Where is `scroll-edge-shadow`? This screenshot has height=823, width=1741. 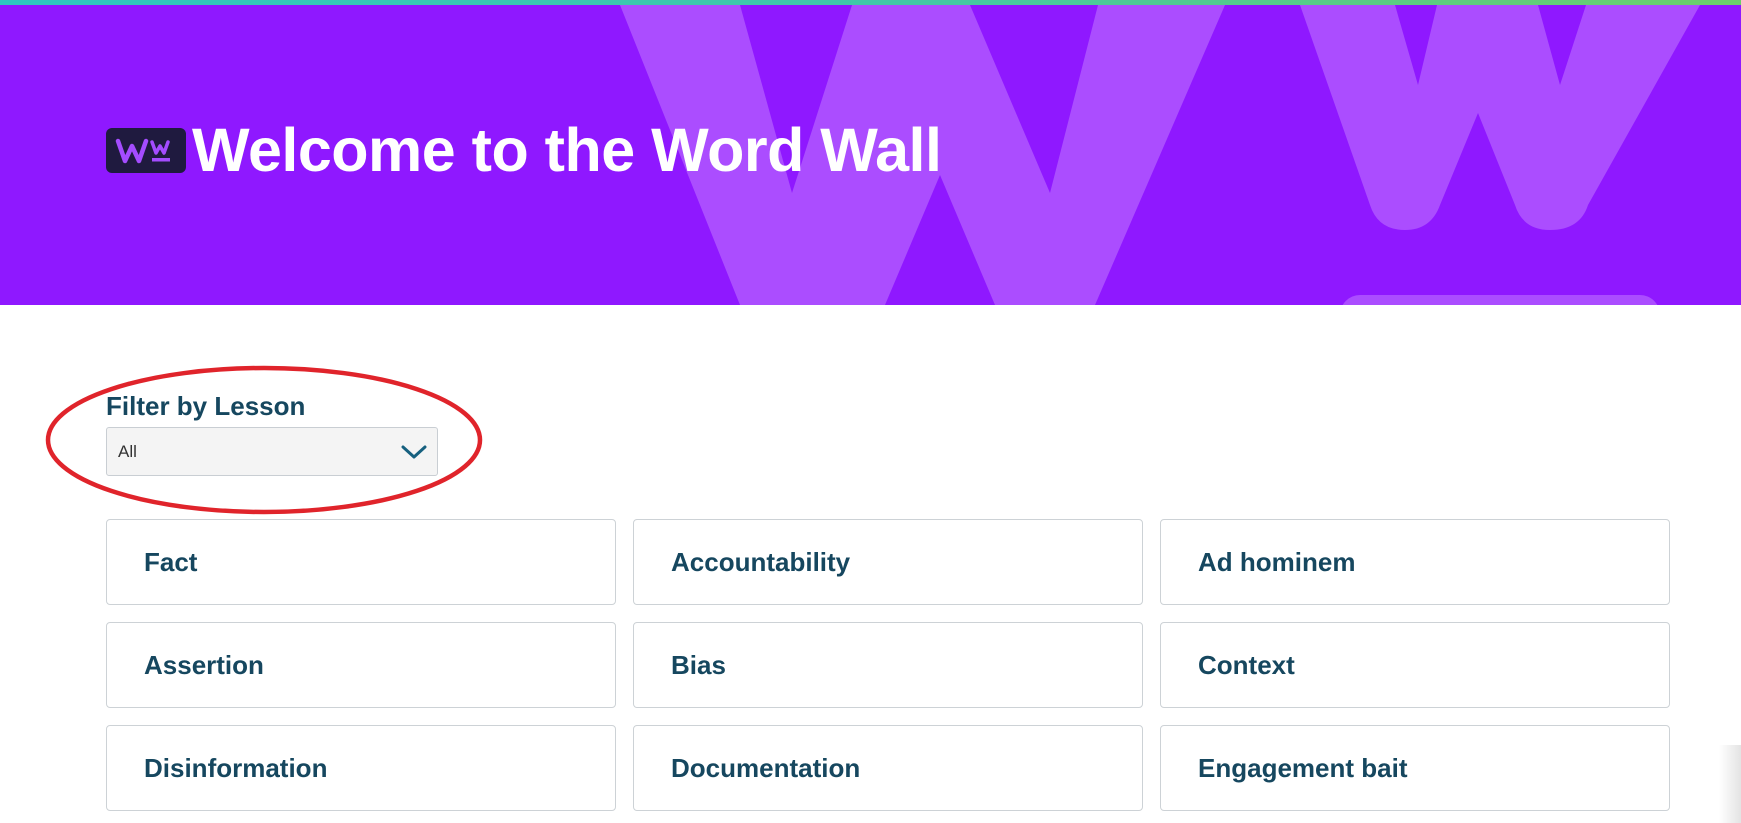 scroll-edge-shadow is located at coordinates (1730, 784).